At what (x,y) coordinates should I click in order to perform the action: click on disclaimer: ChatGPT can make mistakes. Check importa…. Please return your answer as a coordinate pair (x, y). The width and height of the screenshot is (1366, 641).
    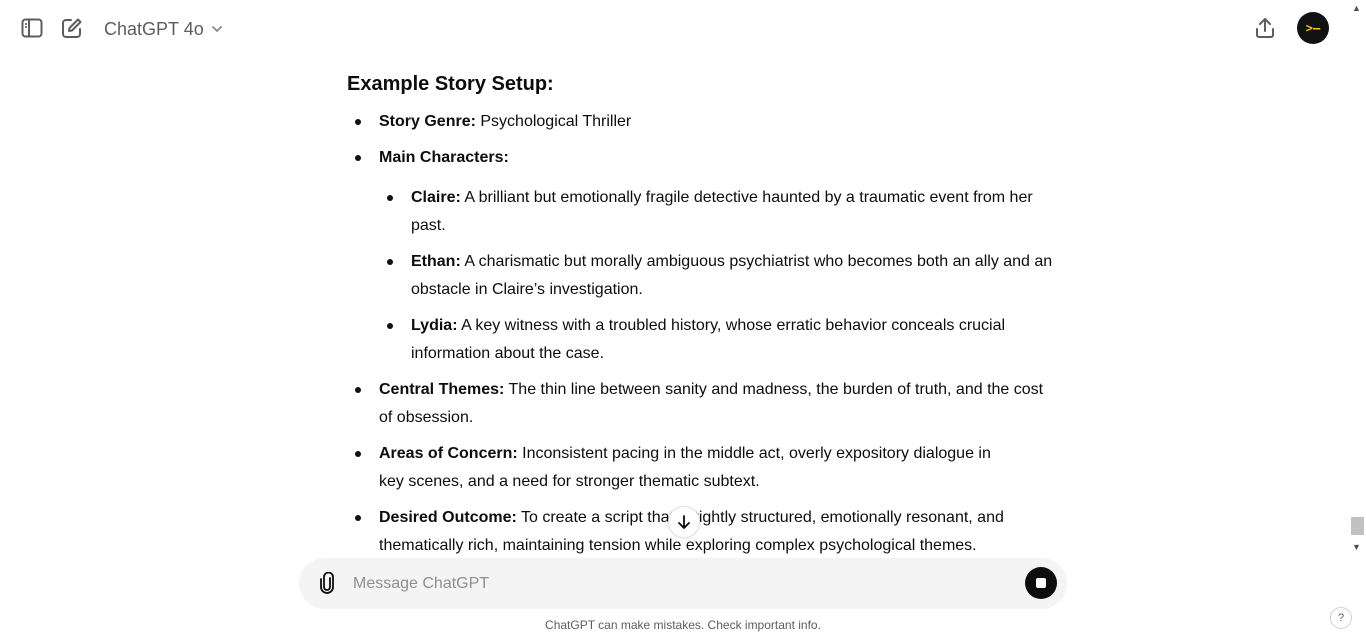
    Looking at the image, I should click on (683, 625).